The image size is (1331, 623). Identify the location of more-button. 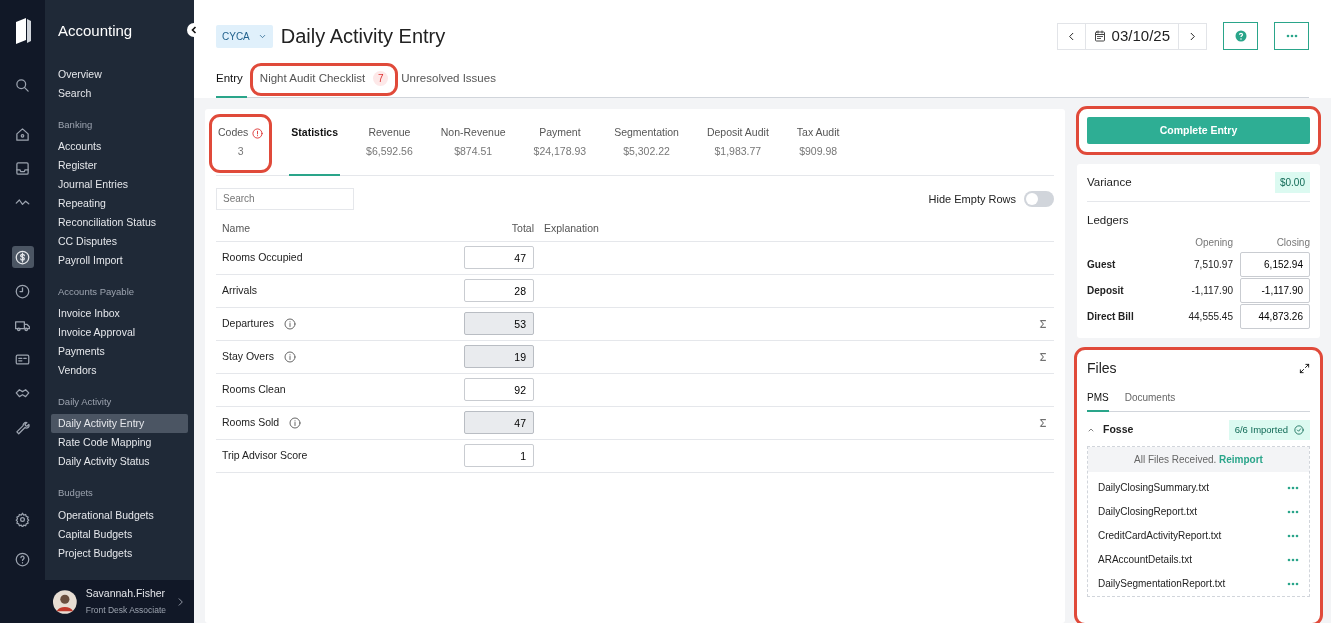
(1291, 36).